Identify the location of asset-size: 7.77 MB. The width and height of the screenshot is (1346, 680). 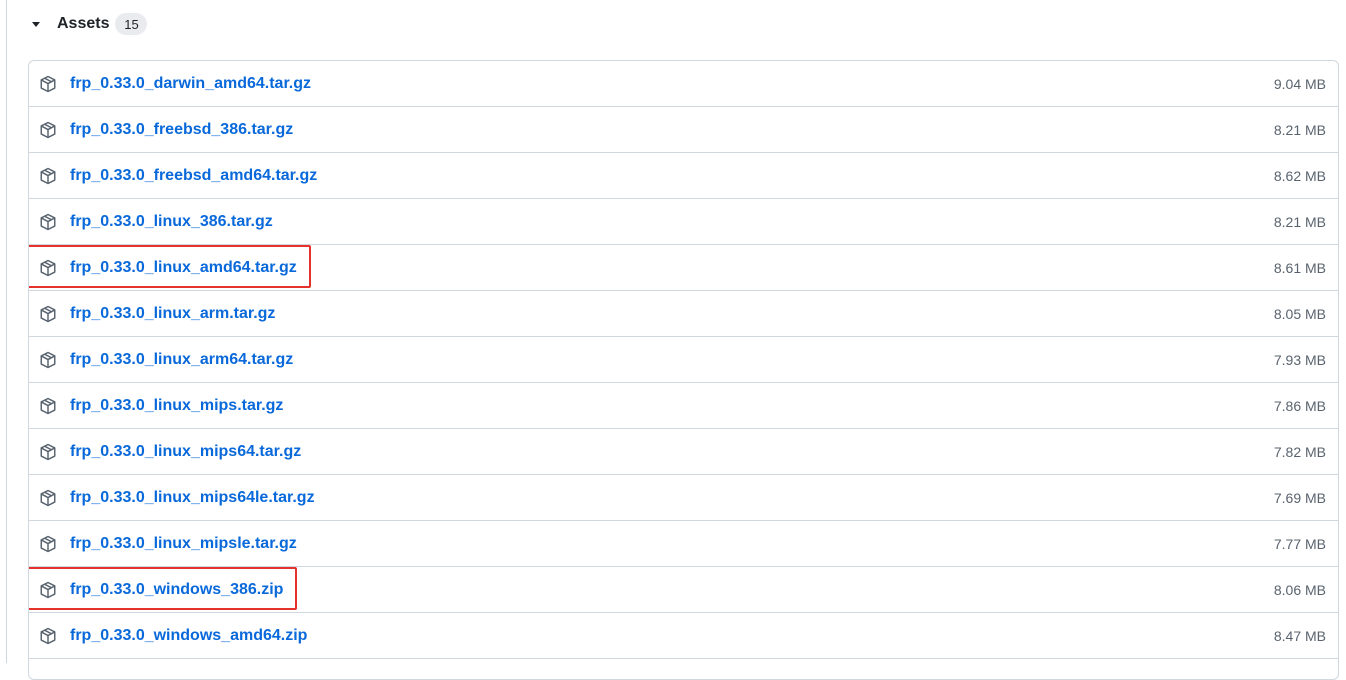
(1299, 543).